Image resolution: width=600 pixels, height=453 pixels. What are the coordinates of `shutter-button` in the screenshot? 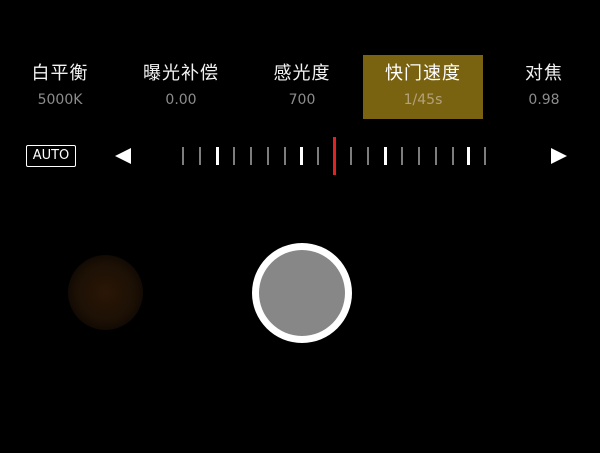 It's located at (302, 293).